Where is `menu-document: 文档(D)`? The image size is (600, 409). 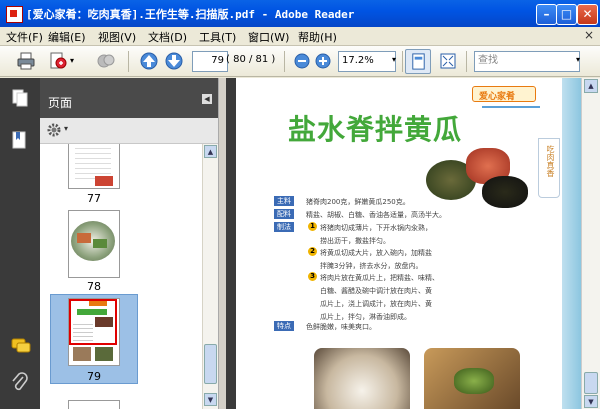
menu-document: 文档(D) is located at coordinates (167, 37).